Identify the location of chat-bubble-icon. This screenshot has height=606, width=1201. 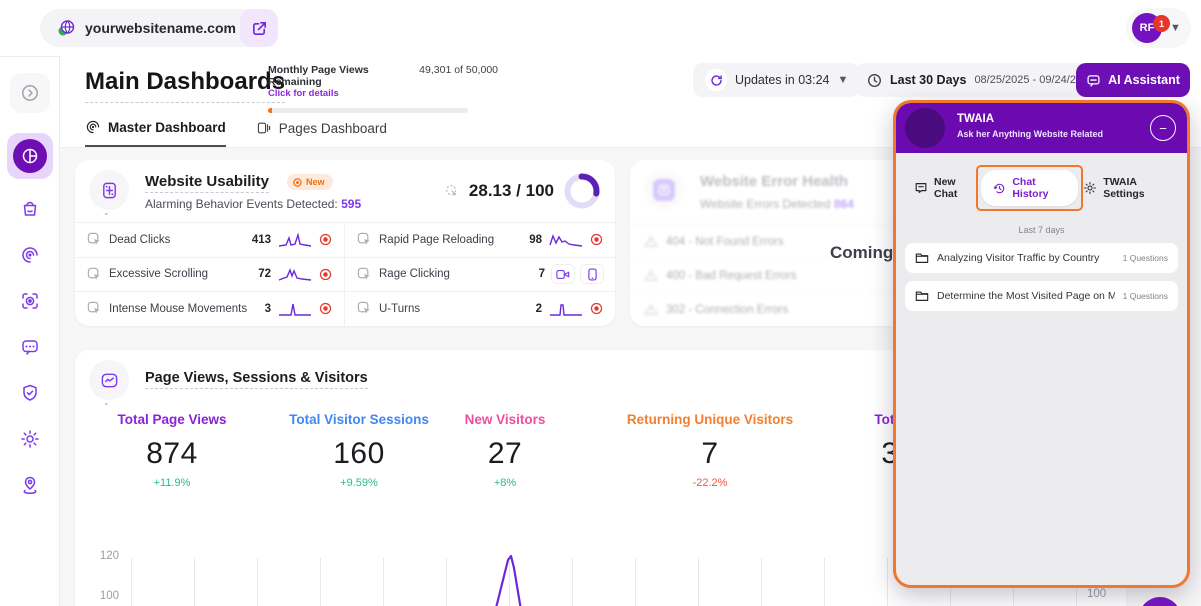
(1093, 80).